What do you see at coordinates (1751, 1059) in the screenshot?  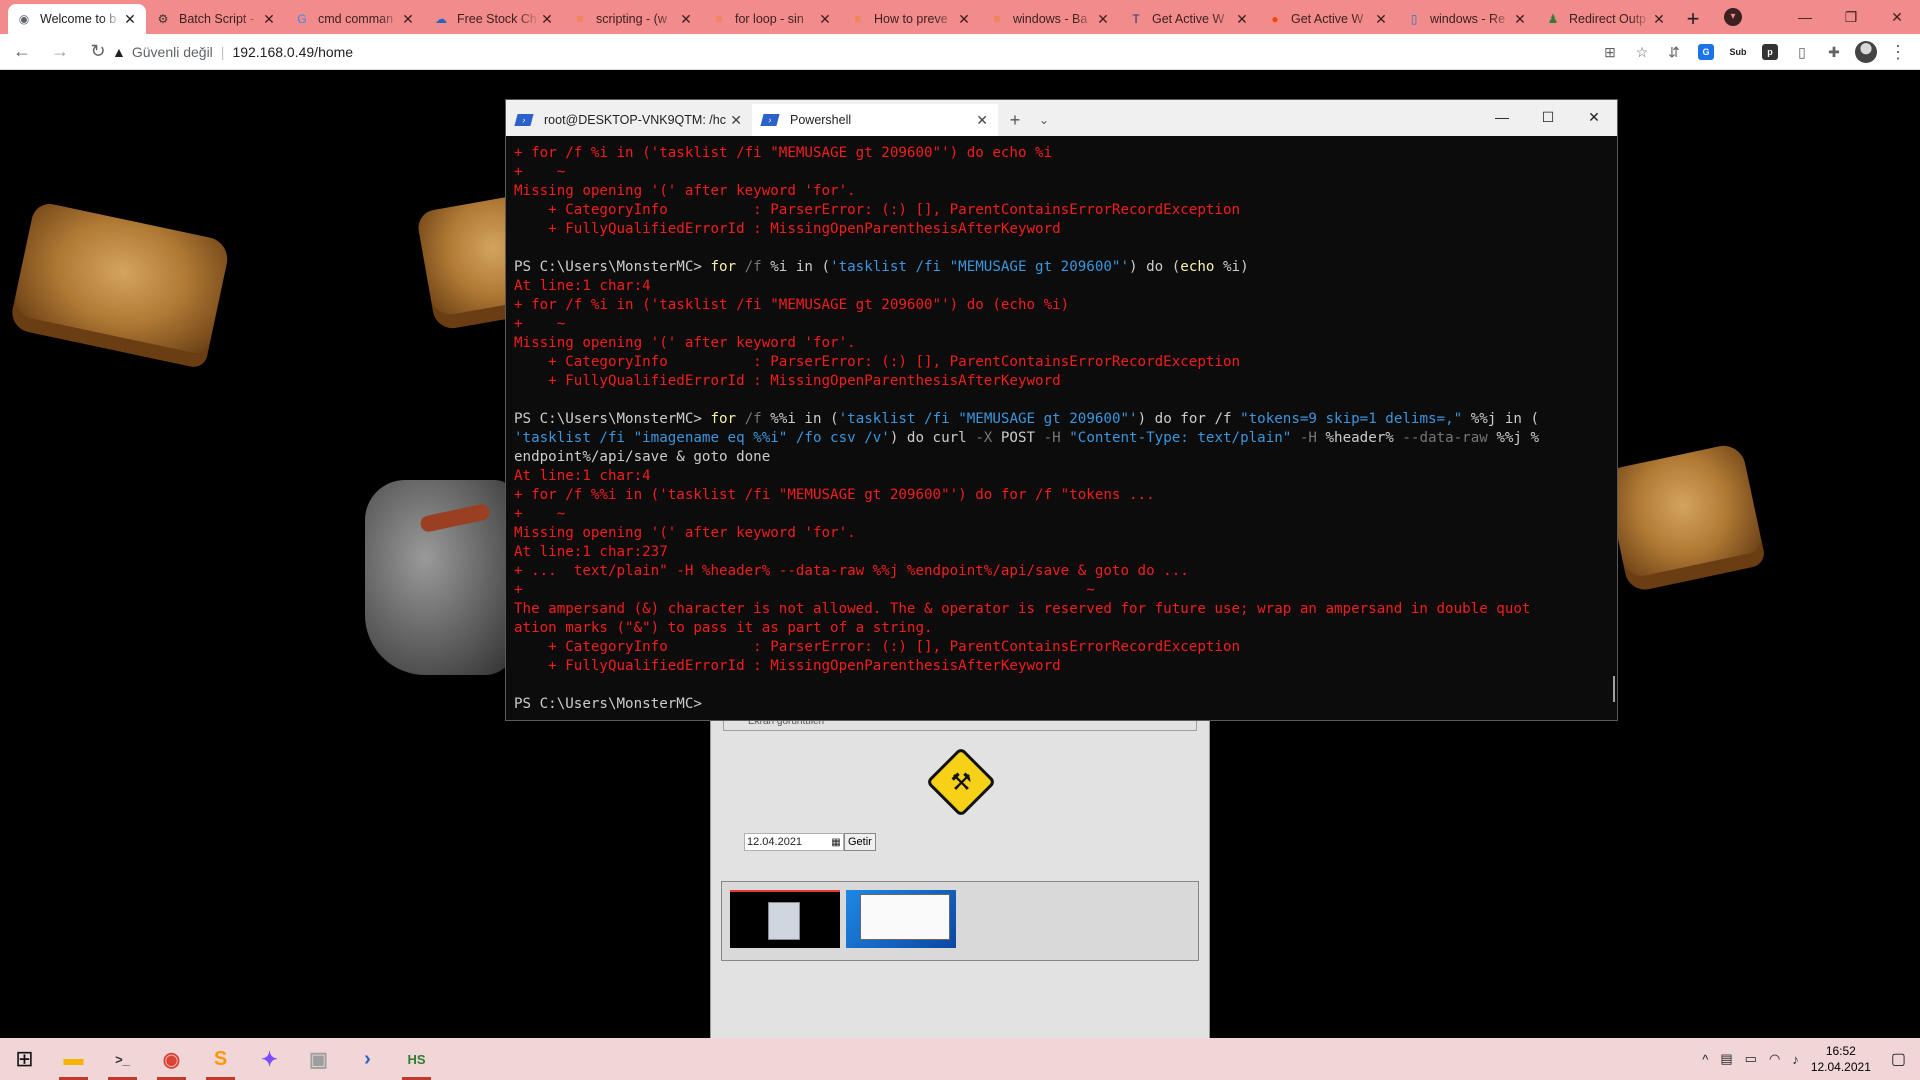 I see `battery-icon: ▭` at bounding box center [1751, 1059].